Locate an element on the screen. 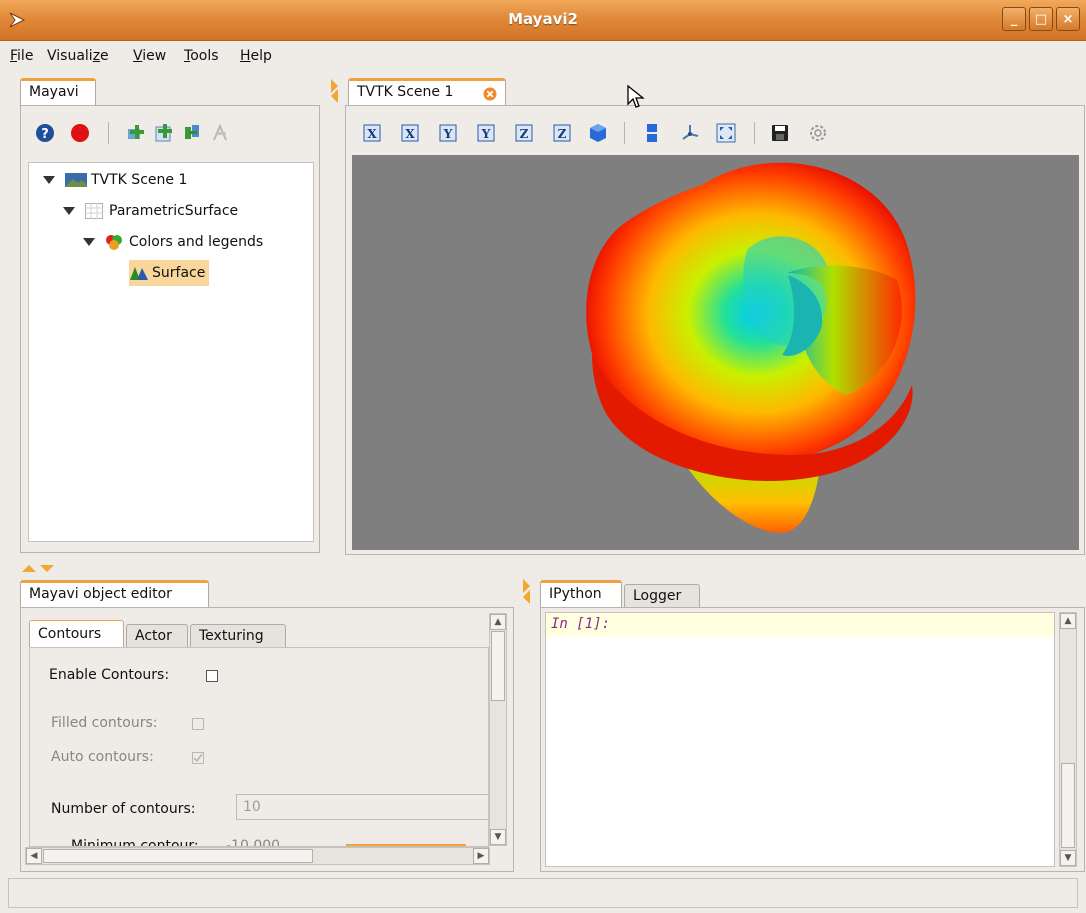 This screenshot has width=1086, height=913. view-x-pos-icon: X is located at coordinates (372, 133).